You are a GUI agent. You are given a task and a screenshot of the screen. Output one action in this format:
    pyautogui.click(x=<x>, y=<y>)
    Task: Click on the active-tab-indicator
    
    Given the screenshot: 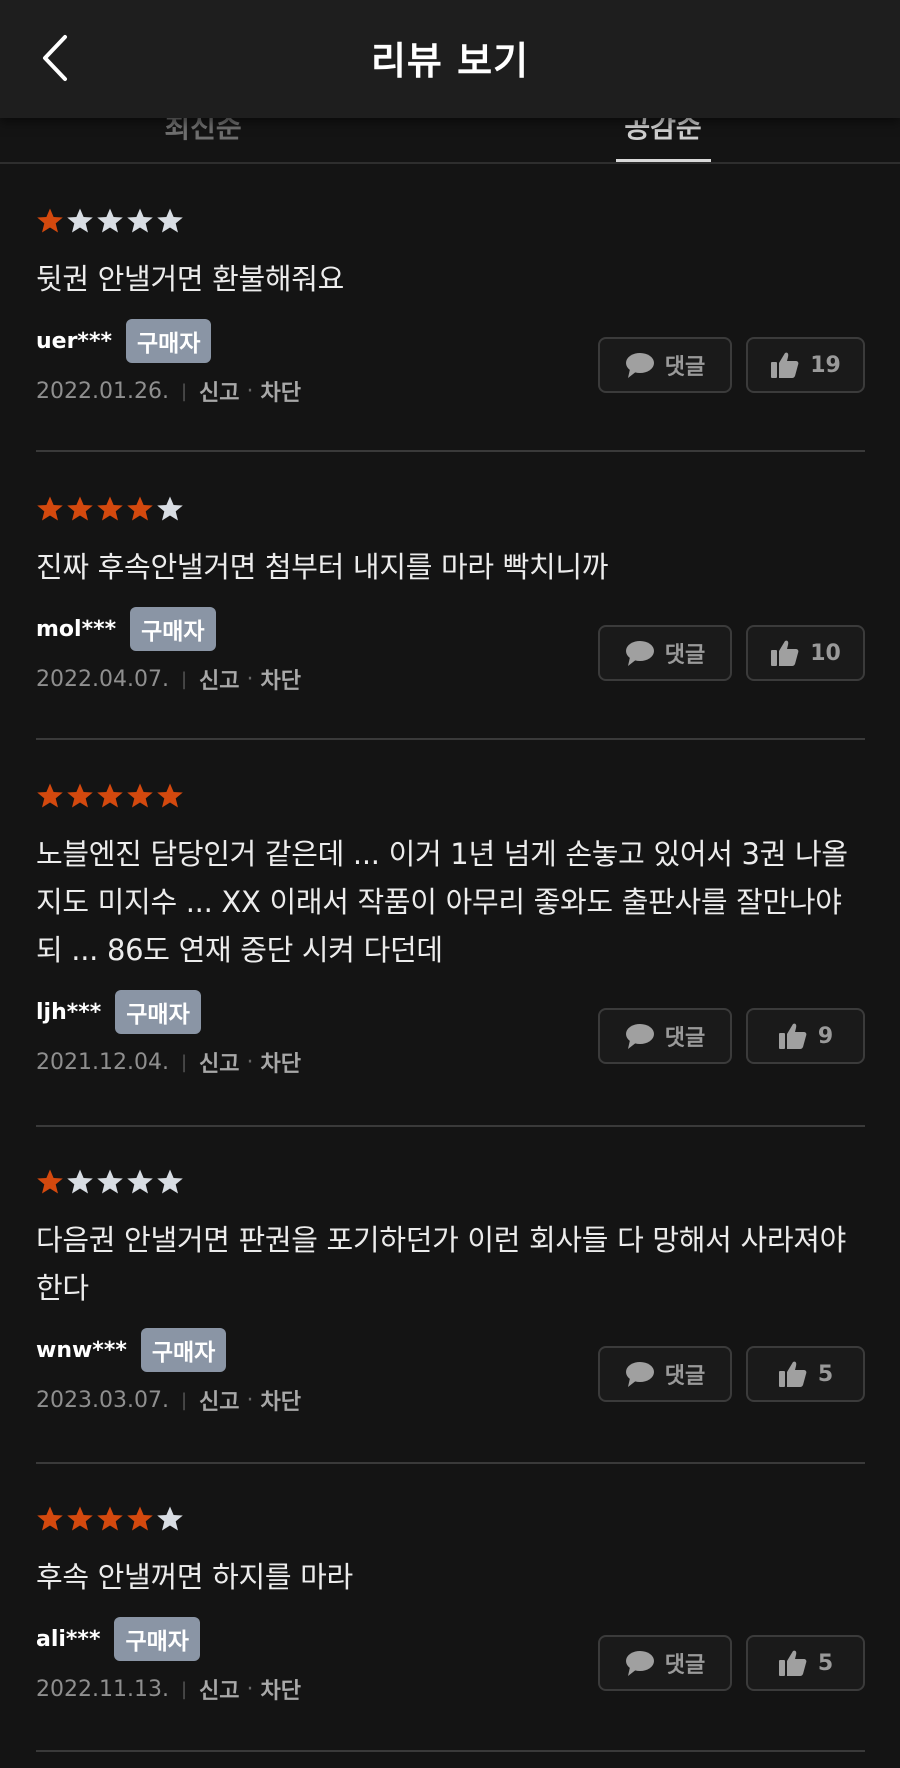 What is the action you would take?
    pyautogui.click(x=663, y=160)
    